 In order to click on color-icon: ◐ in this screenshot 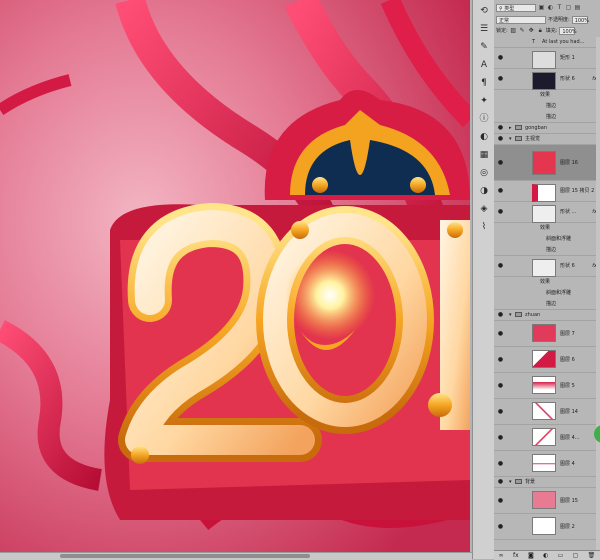, I will do `click(484, 137)`.